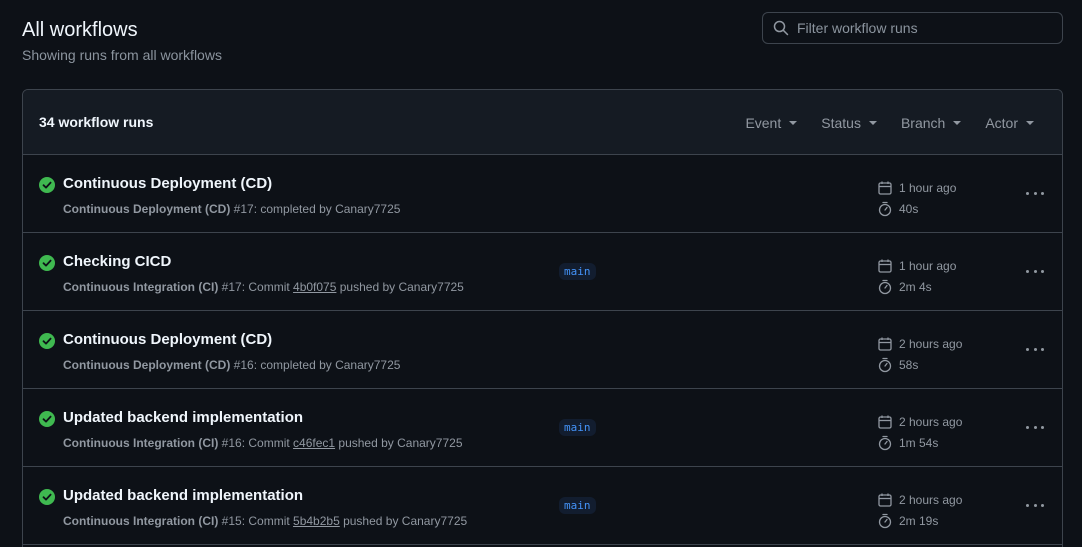 This screenshot has width=1082, height=547. I want to click on run-timing: 2 hours ago 1m 54s, so click(919, 432).